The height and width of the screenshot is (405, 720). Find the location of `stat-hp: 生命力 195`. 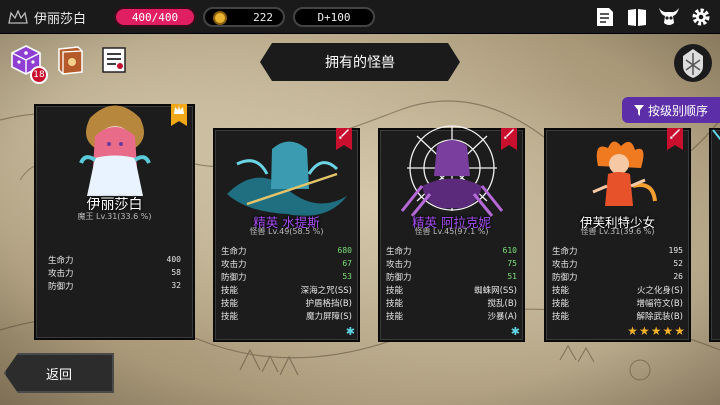

stat-hp: 生命力 195 is located at coordinates (617, 251).